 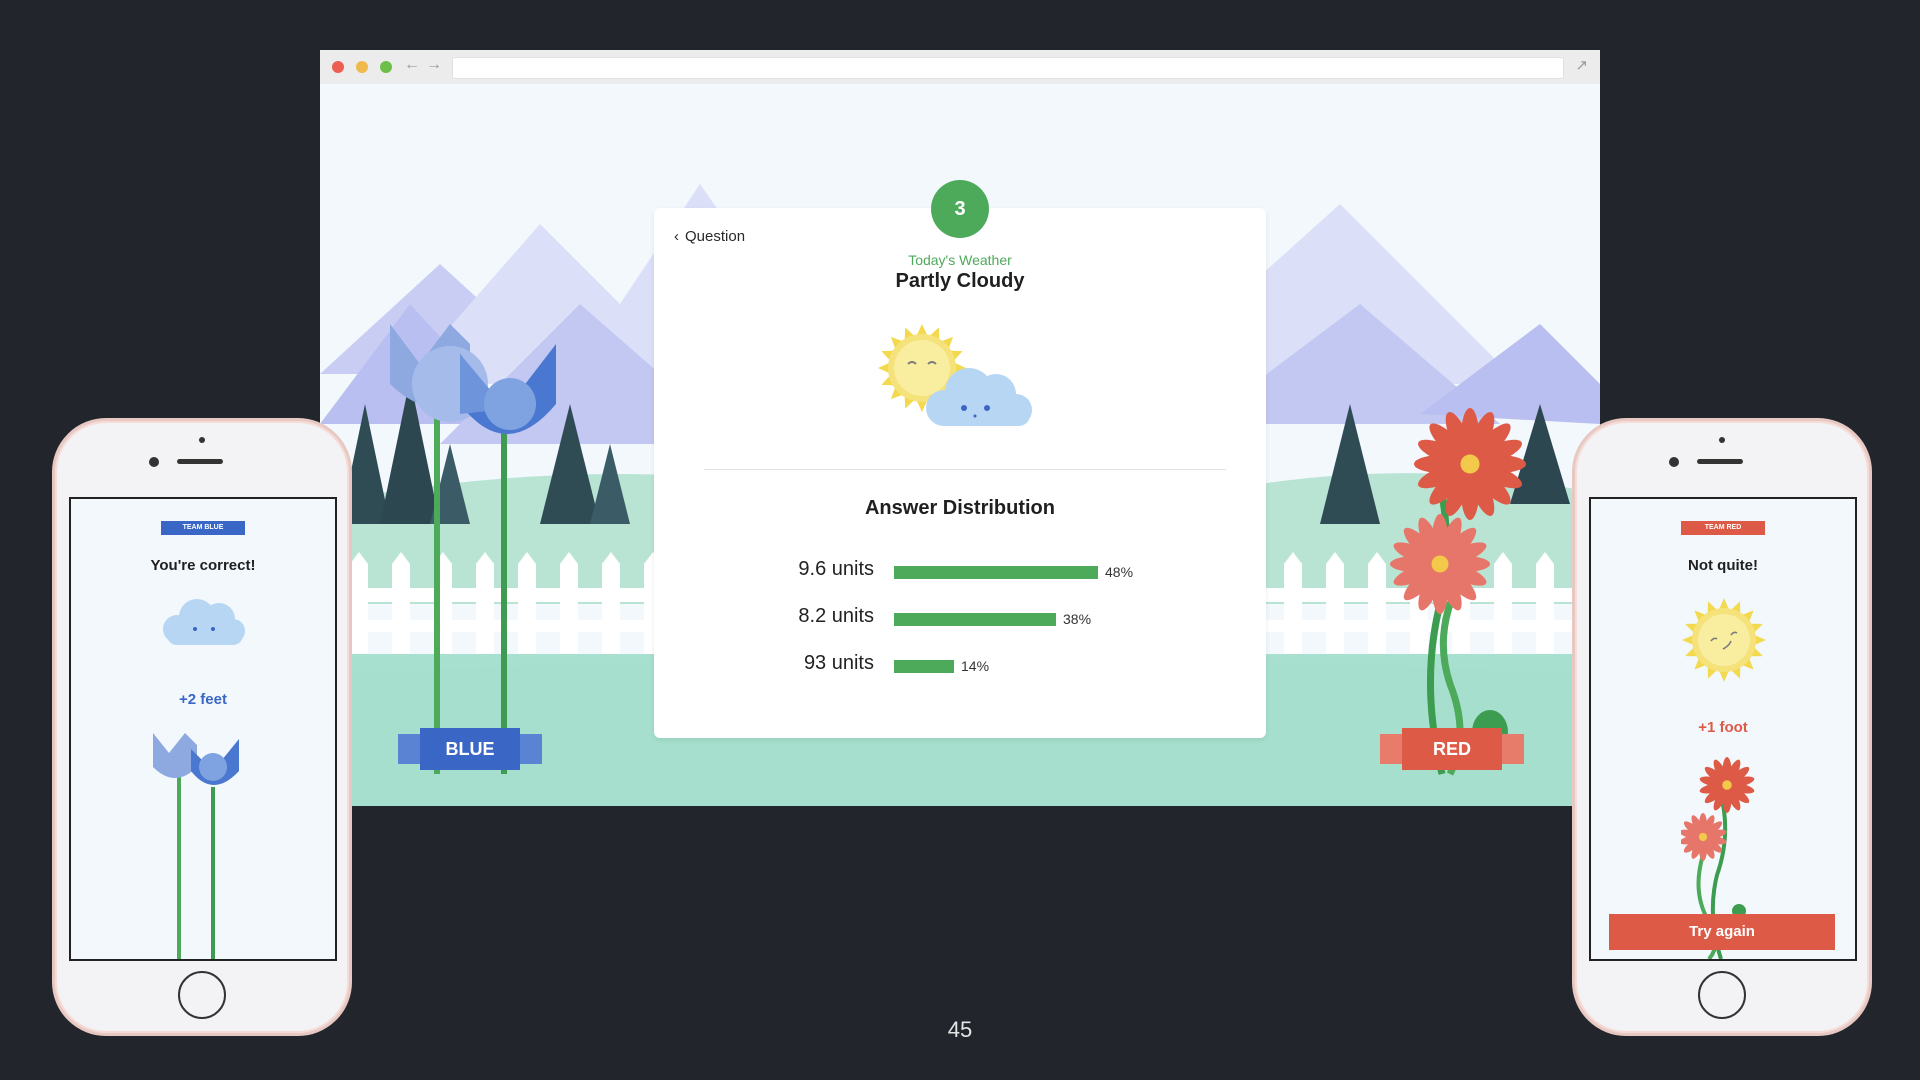 I want to click on answer-distribution-title: Answer Distribution, so click(x=959, y=508).